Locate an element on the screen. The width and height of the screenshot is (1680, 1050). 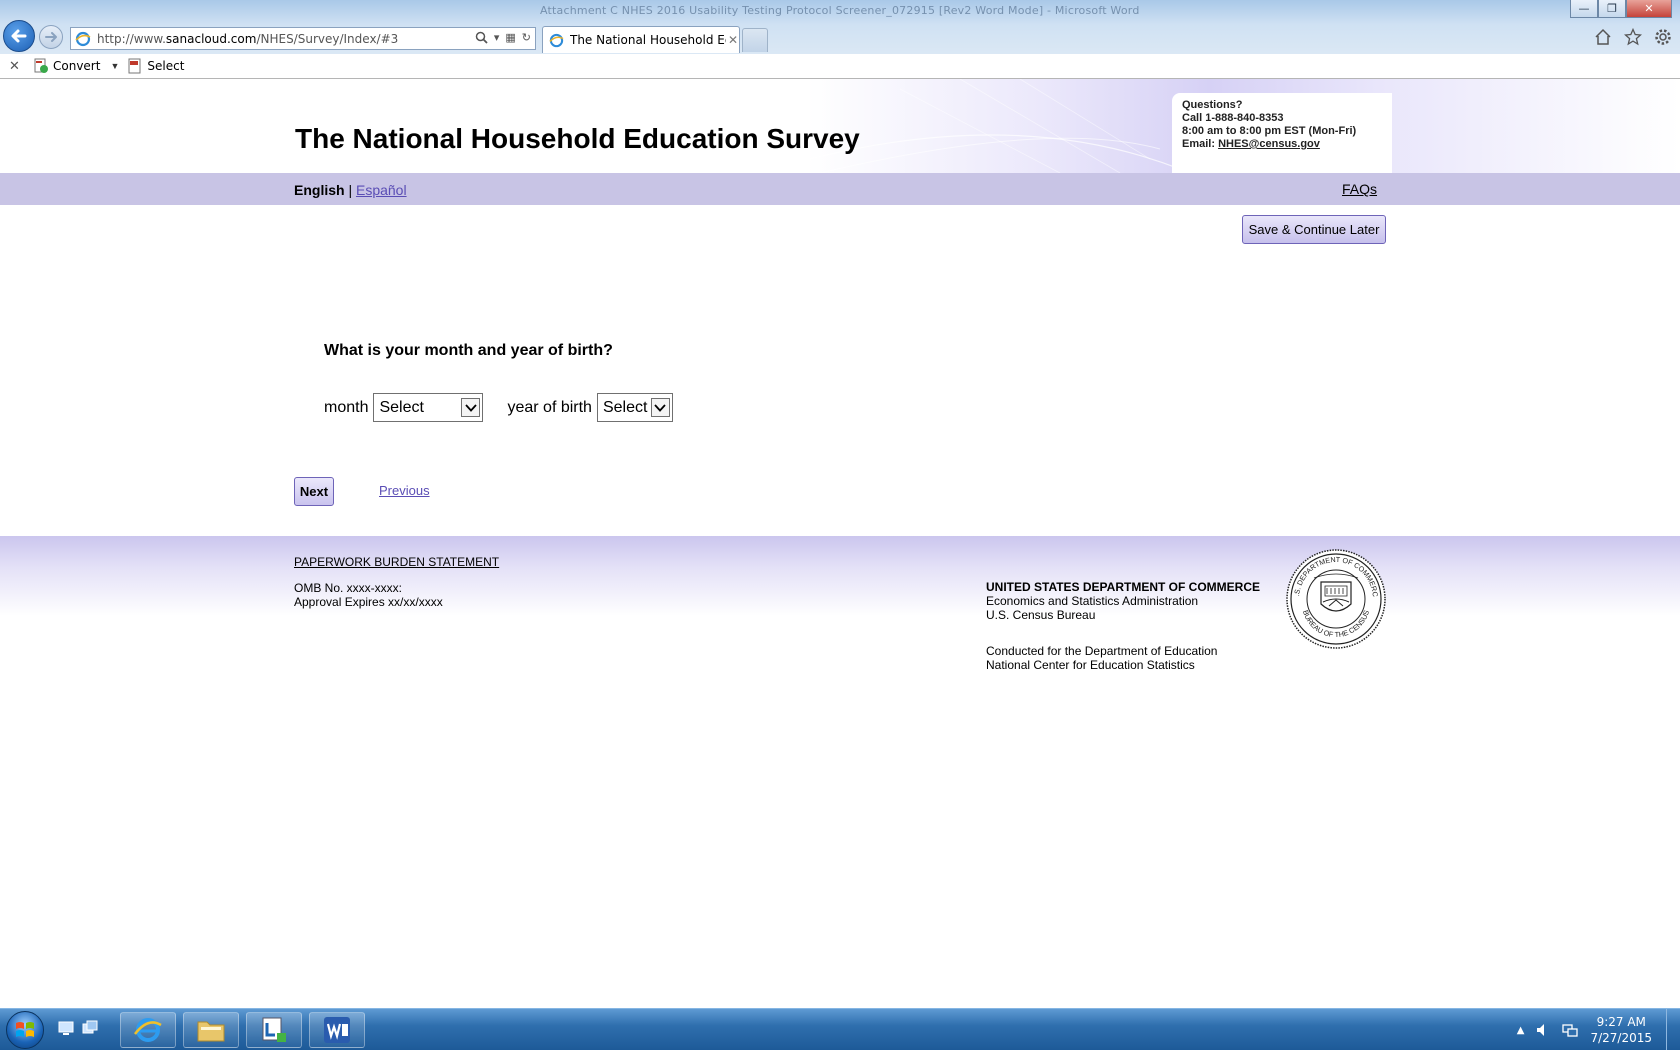
compatibility-view-icon: ▦ is located at coordinates (510, 37).